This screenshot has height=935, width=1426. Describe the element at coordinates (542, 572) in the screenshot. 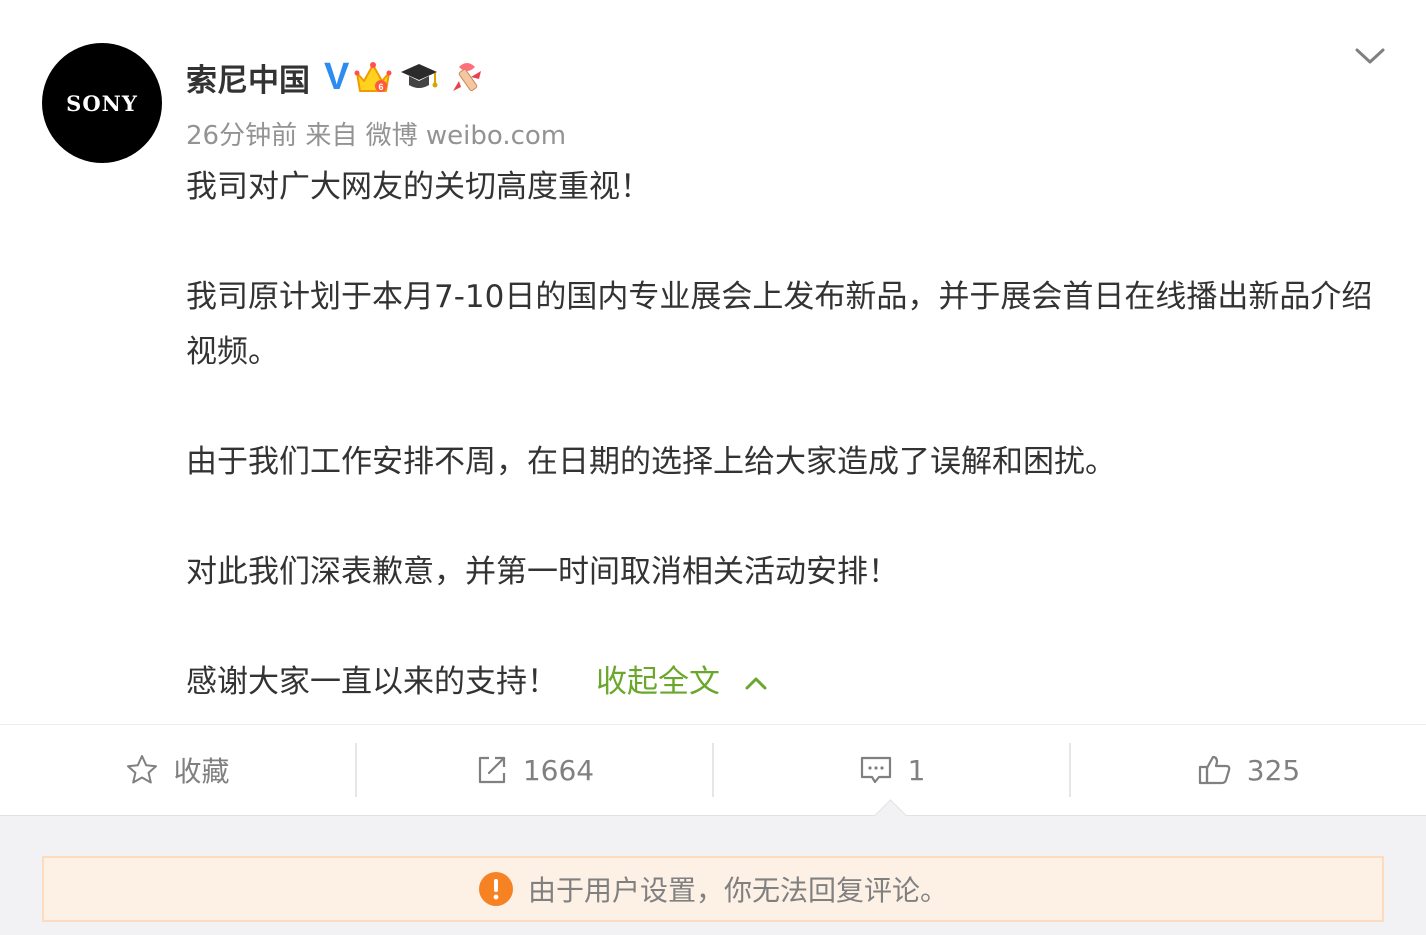

I see `post-paragraph: 对此我们深表歉意，并第一时间取消相关活动安排！` at that location.